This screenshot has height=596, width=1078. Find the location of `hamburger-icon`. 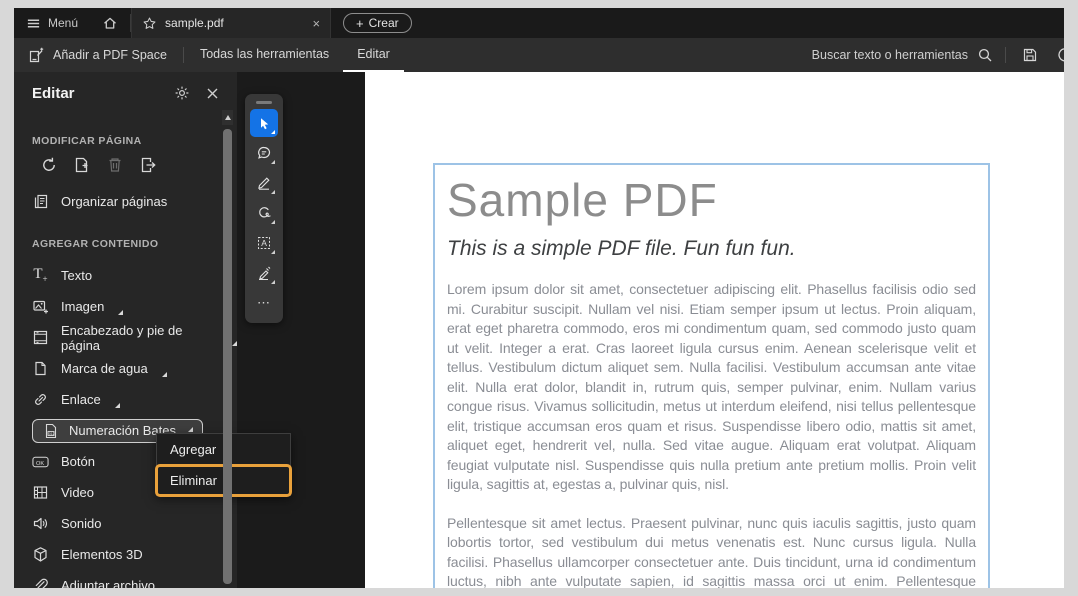

hamburger-icon is located at coordinates (33, 23).